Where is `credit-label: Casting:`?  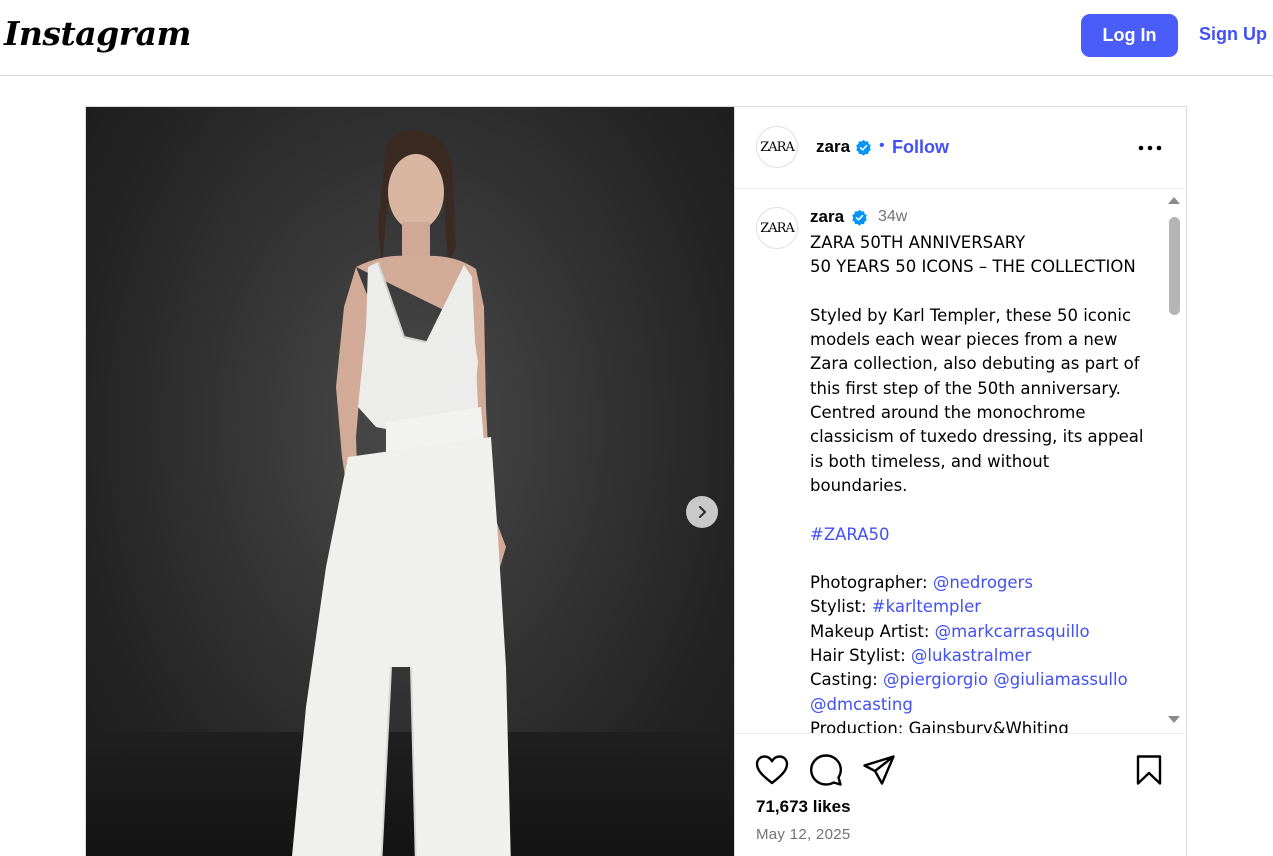
credit-label: Casting: is located at coordinates (847, 680).